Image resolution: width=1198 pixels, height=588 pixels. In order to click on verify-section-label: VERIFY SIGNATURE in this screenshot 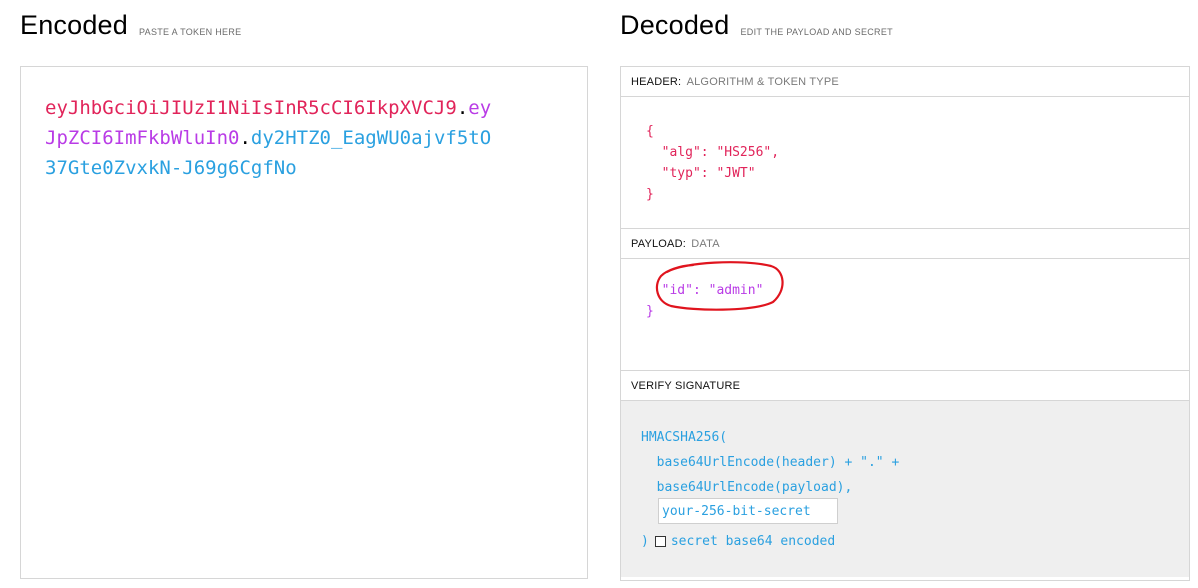, I will do `click(686, 386)`.